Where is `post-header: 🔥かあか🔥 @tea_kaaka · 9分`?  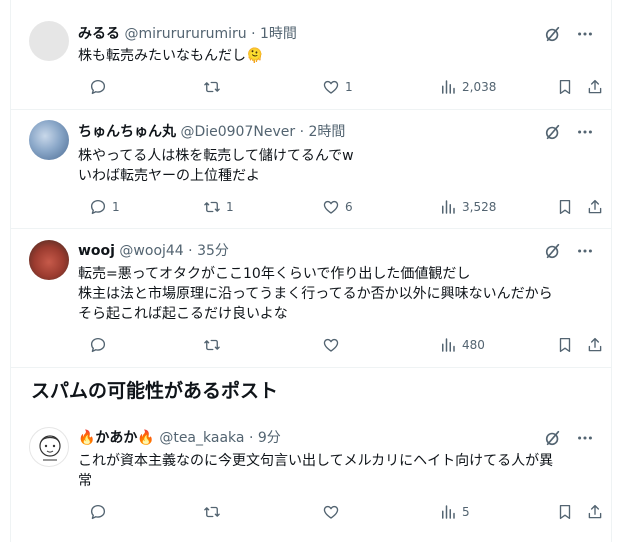
post-header: 🔥かあか🔥 @tea_kaaka · 9分 is located at coordinates (336, 438).